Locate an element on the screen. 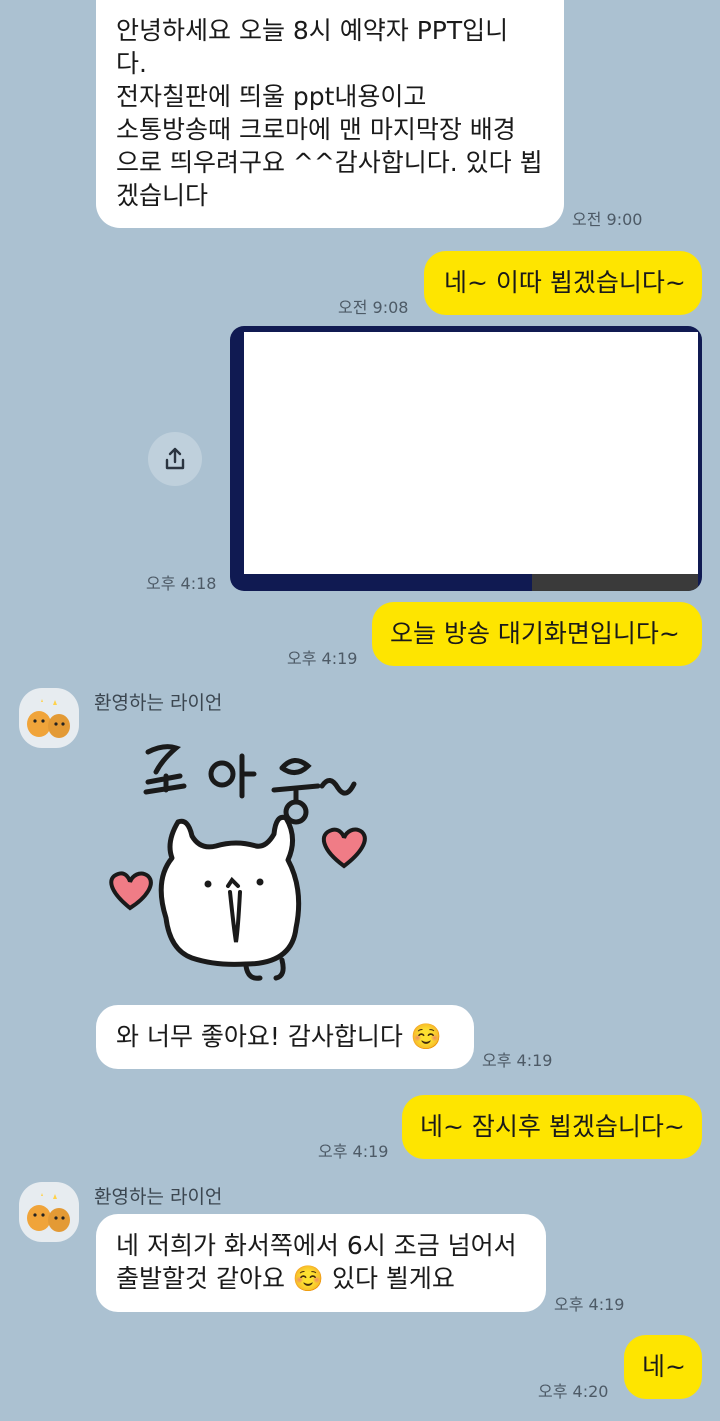  image-message is located at coordinates (466, 458).